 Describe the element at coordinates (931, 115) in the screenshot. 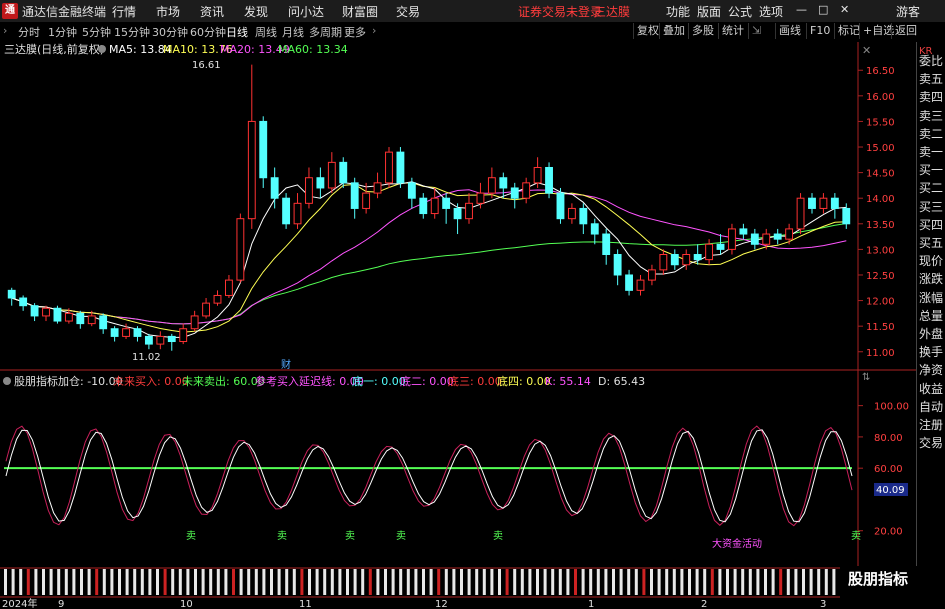

I see `quote-field-label: 卖三` at that location.